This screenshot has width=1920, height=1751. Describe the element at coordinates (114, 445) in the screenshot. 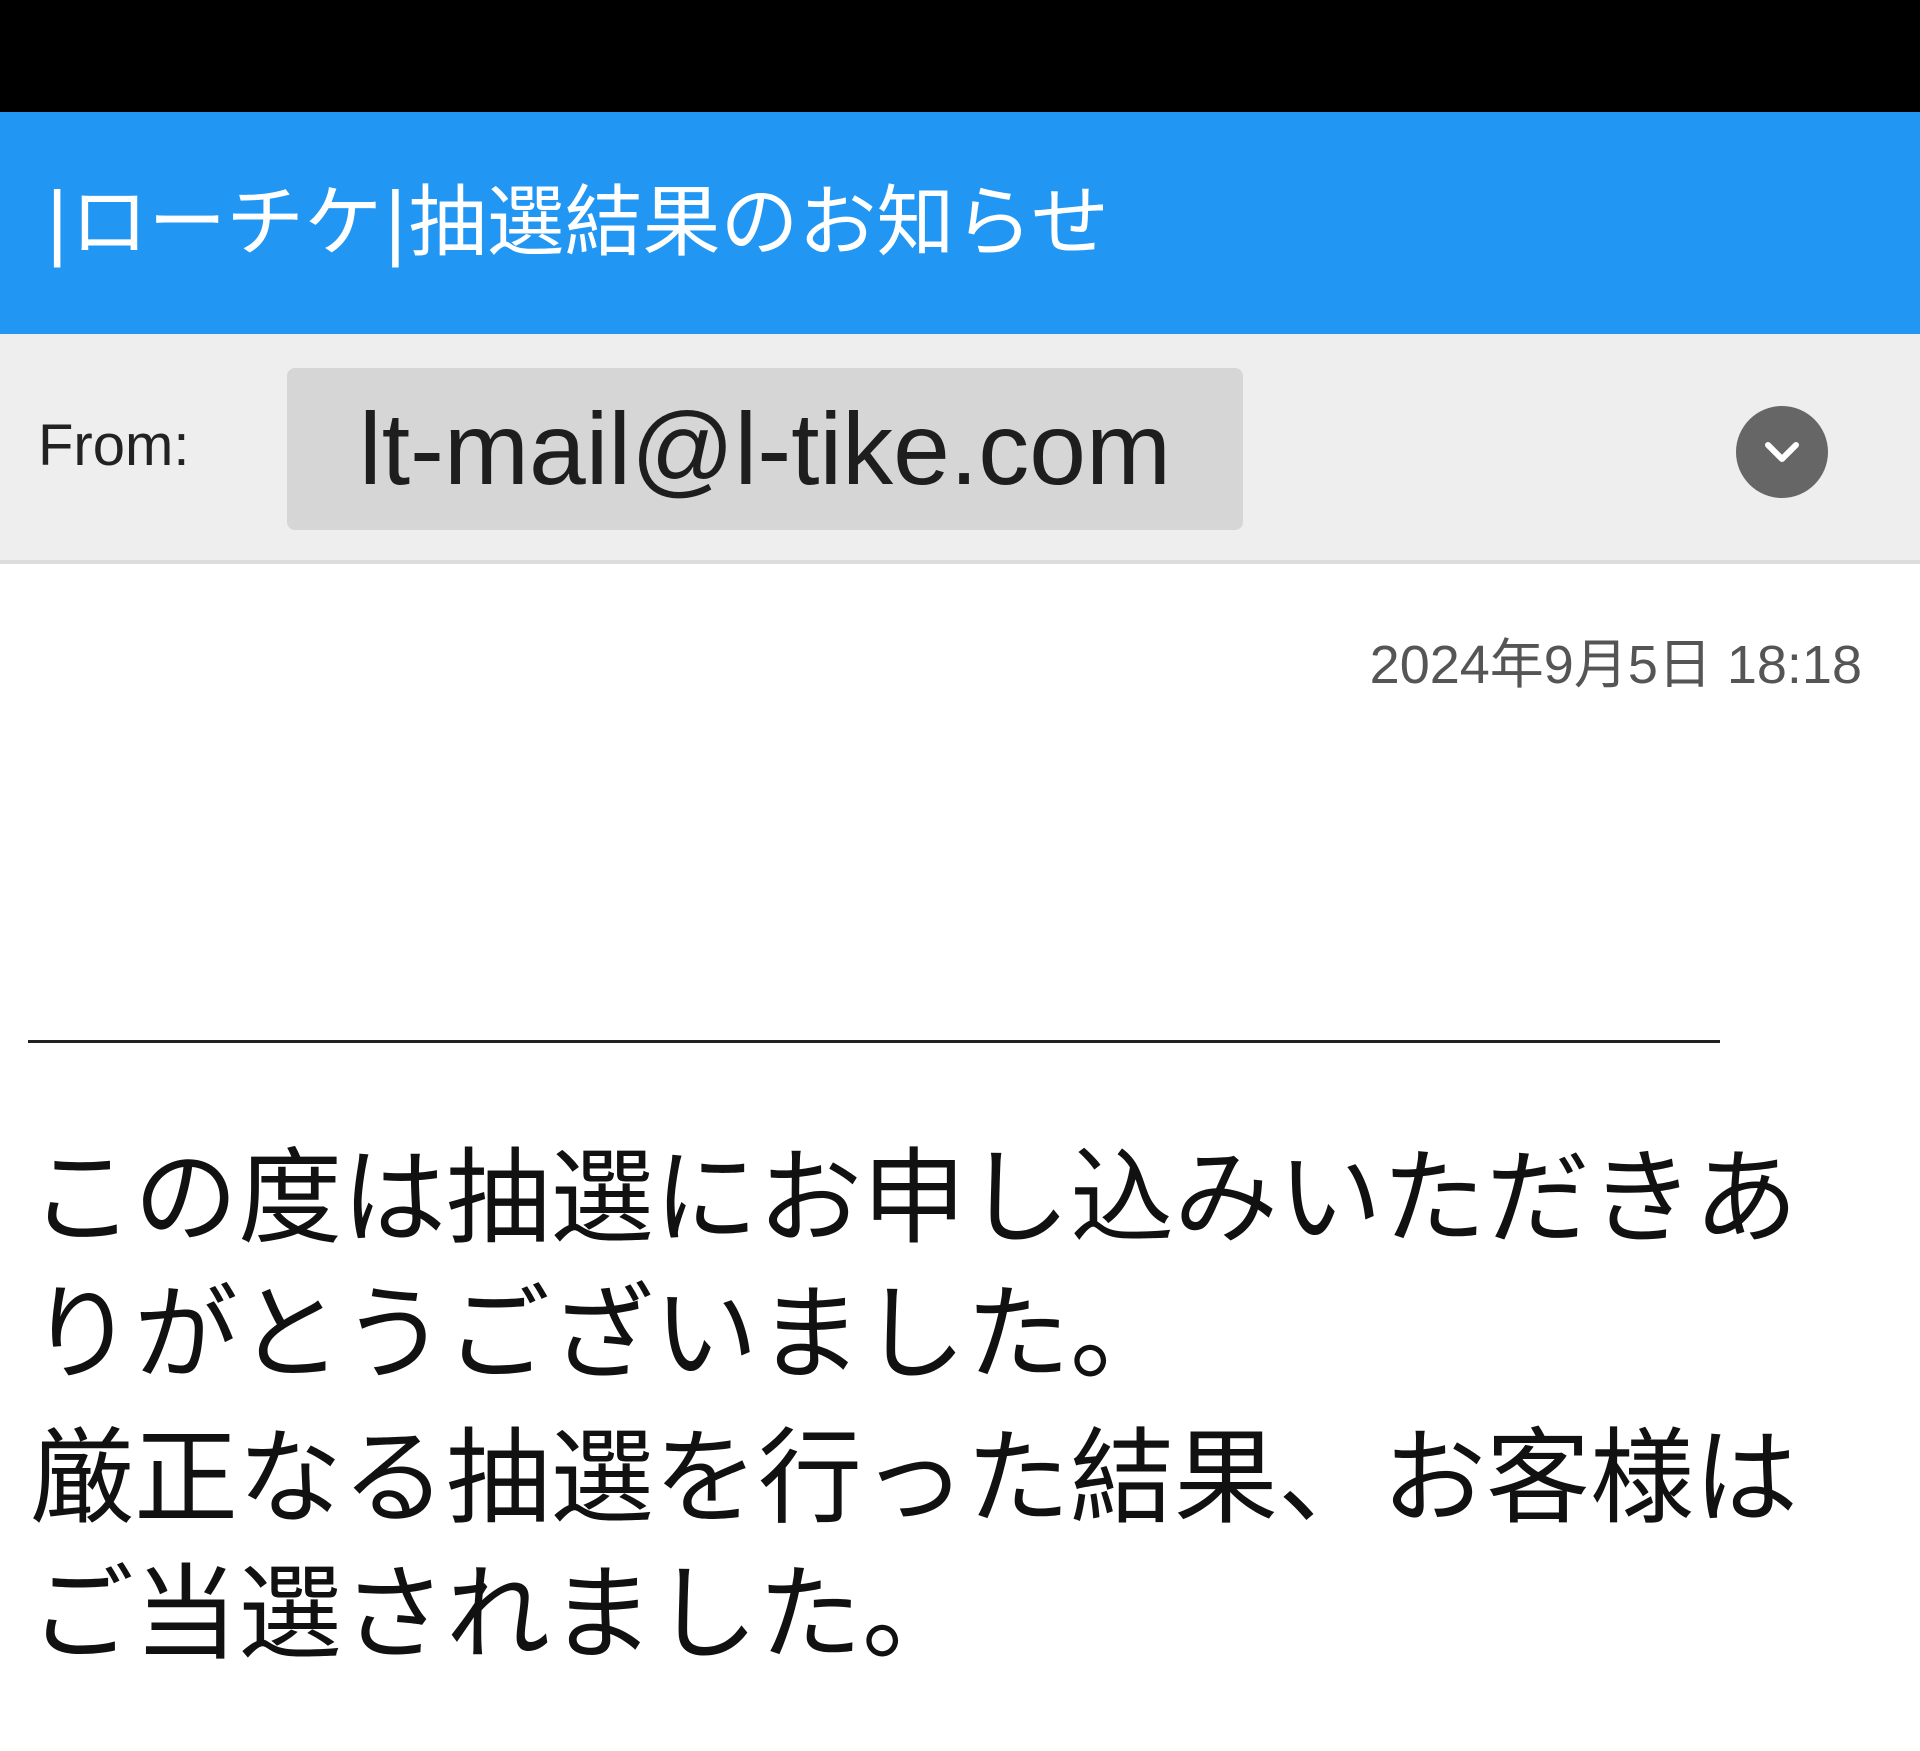

I see `from-label: From:` at that location.